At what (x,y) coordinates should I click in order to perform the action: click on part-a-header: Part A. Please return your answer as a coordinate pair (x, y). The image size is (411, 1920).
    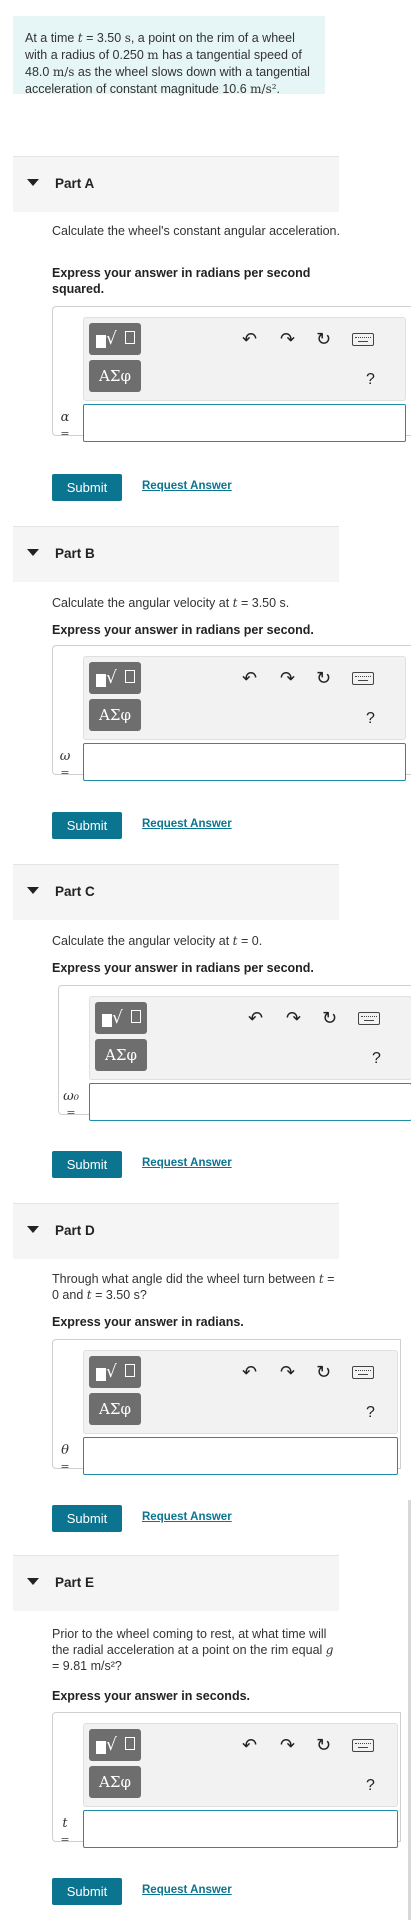
    Looking at the image, I should click on (176, 184).